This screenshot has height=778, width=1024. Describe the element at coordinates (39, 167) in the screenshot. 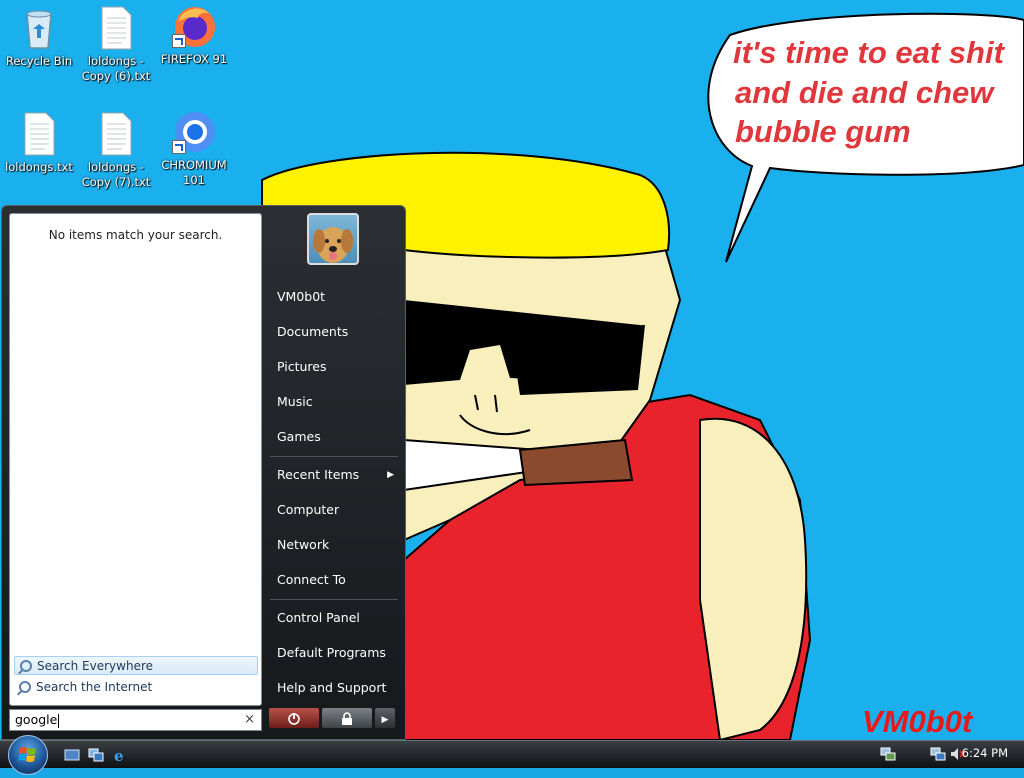

I see `desktop-icon-label: loldongs.txt` at that location.